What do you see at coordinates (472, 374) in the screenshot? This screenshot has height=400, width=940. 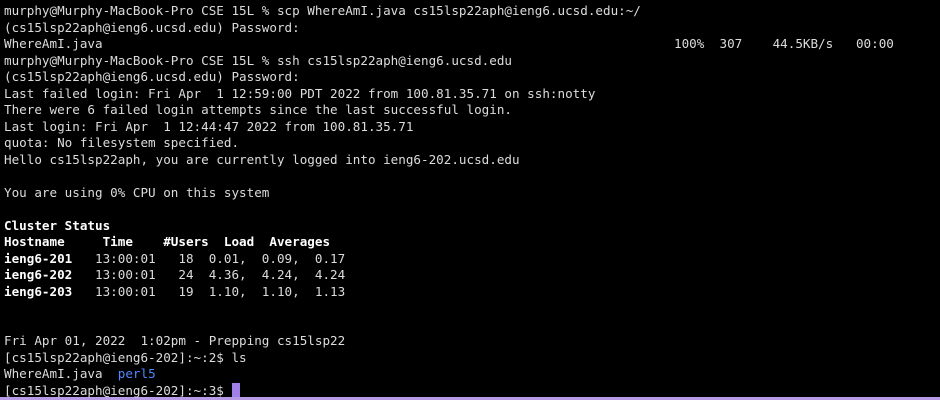 I see `terminal-line-ls-output: WhereAmI.java perl5` at bounding box center [472, 374].